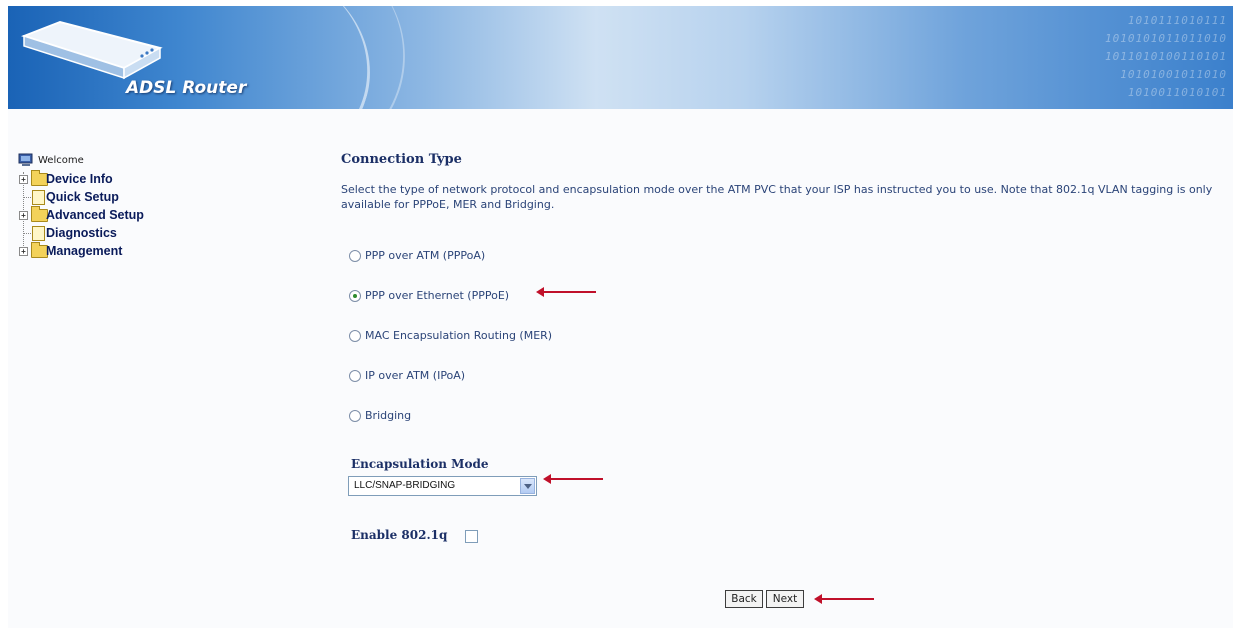 The width and height of the screenshot is (1241, 632). Describe the element at coordinates (84, 251) in the screenshot. I see `nav-item-label: Management` at that location.